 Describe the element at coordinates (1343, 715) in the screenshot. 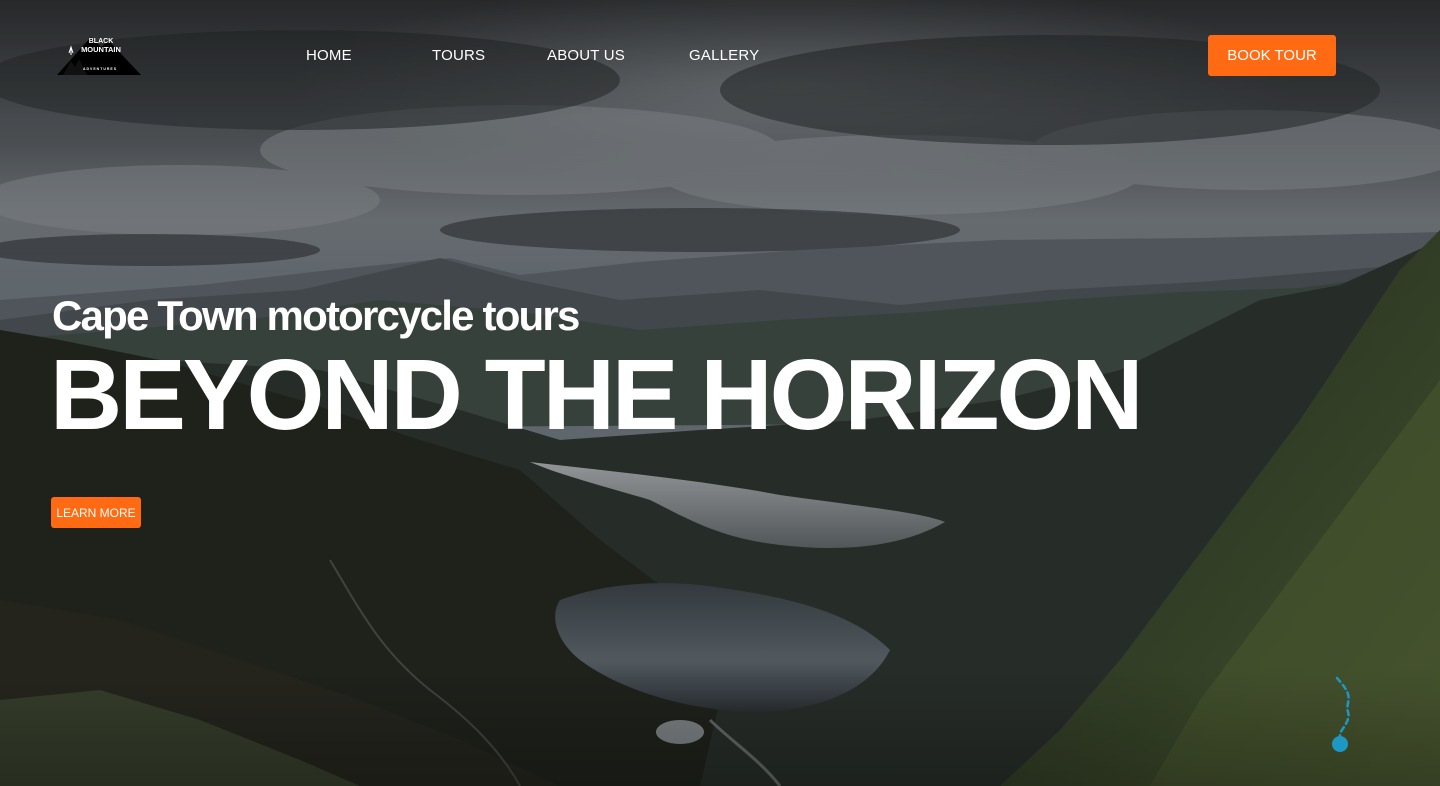

I see `route-marker-icon` at that location.